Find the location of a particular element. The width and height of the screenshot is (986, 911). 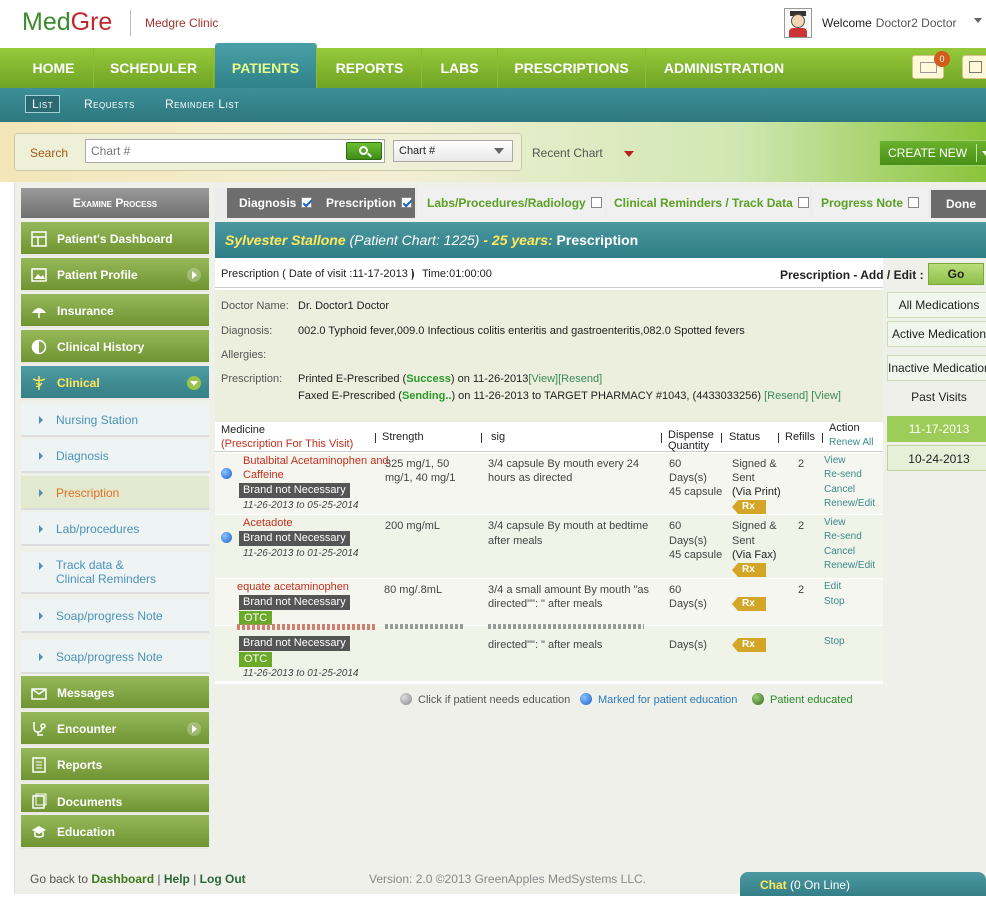

sidebar-sub-soap-note-2: Soap/progress Note is located at coordinates (115, 657).